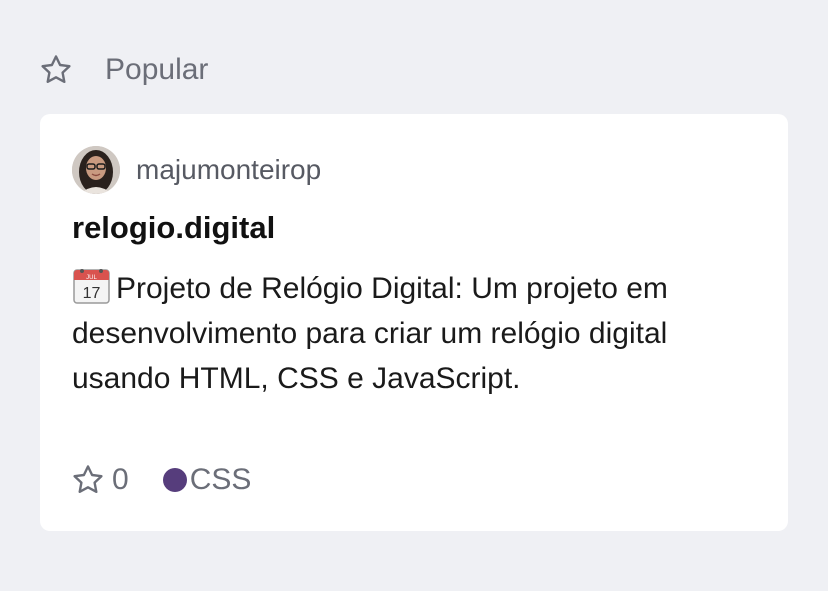 Image resolution: width=828 pixels, height=591 pixels. I want to click on calendar-day: 17, so click(92, 293).